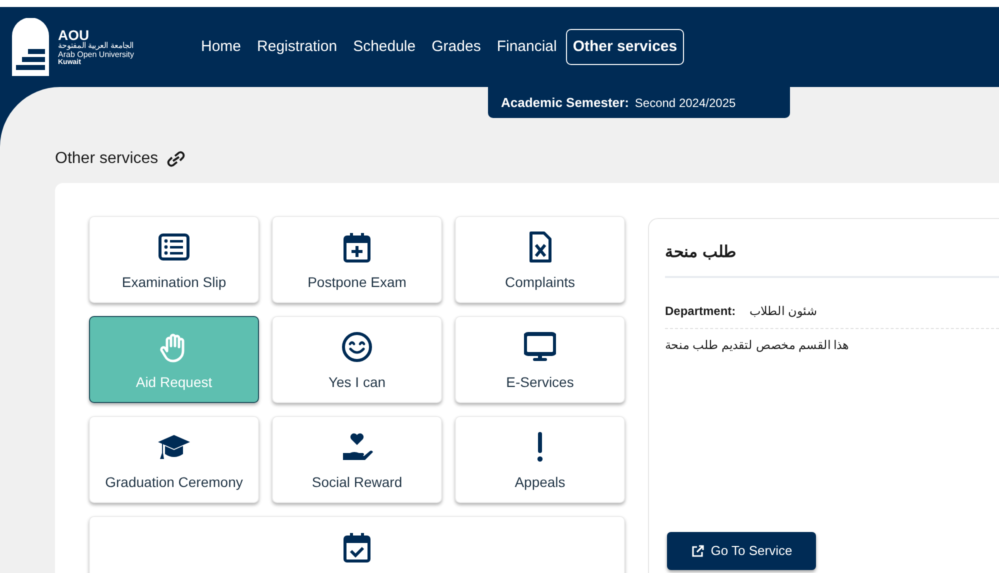  What do you see at coordinates (565, 103) in the screenshot?
I see `semester-label: Academic Semester:` at bounding box center [565, 103].